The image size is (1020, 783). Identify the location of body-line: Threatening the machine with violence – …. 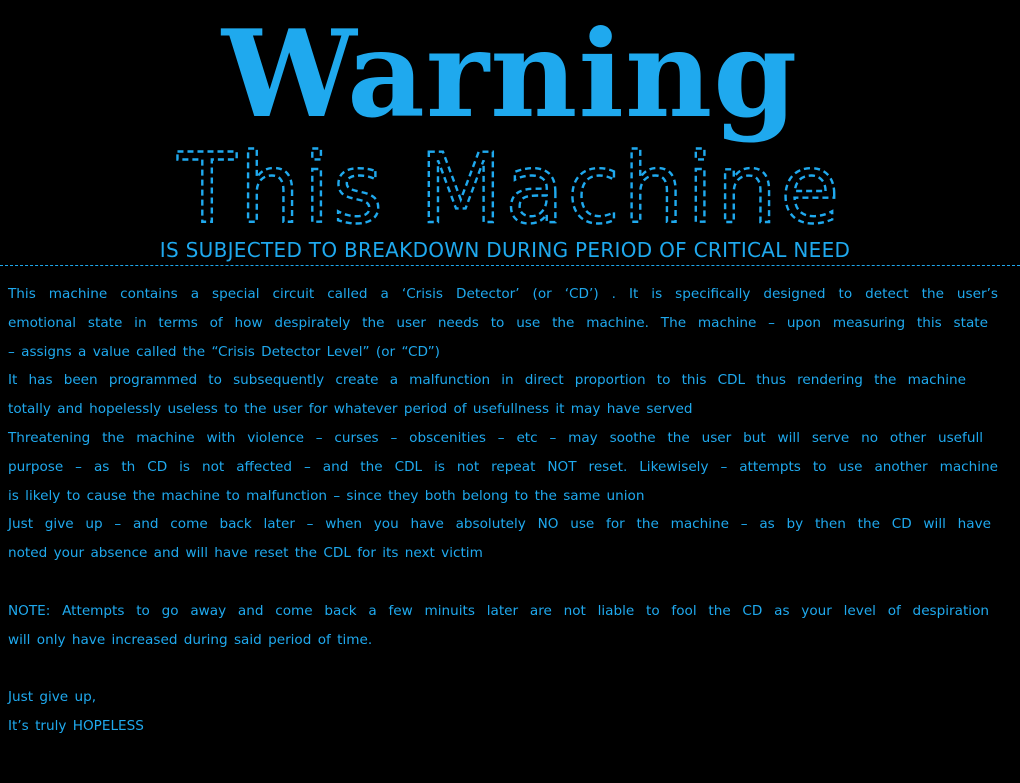
(495, 437).